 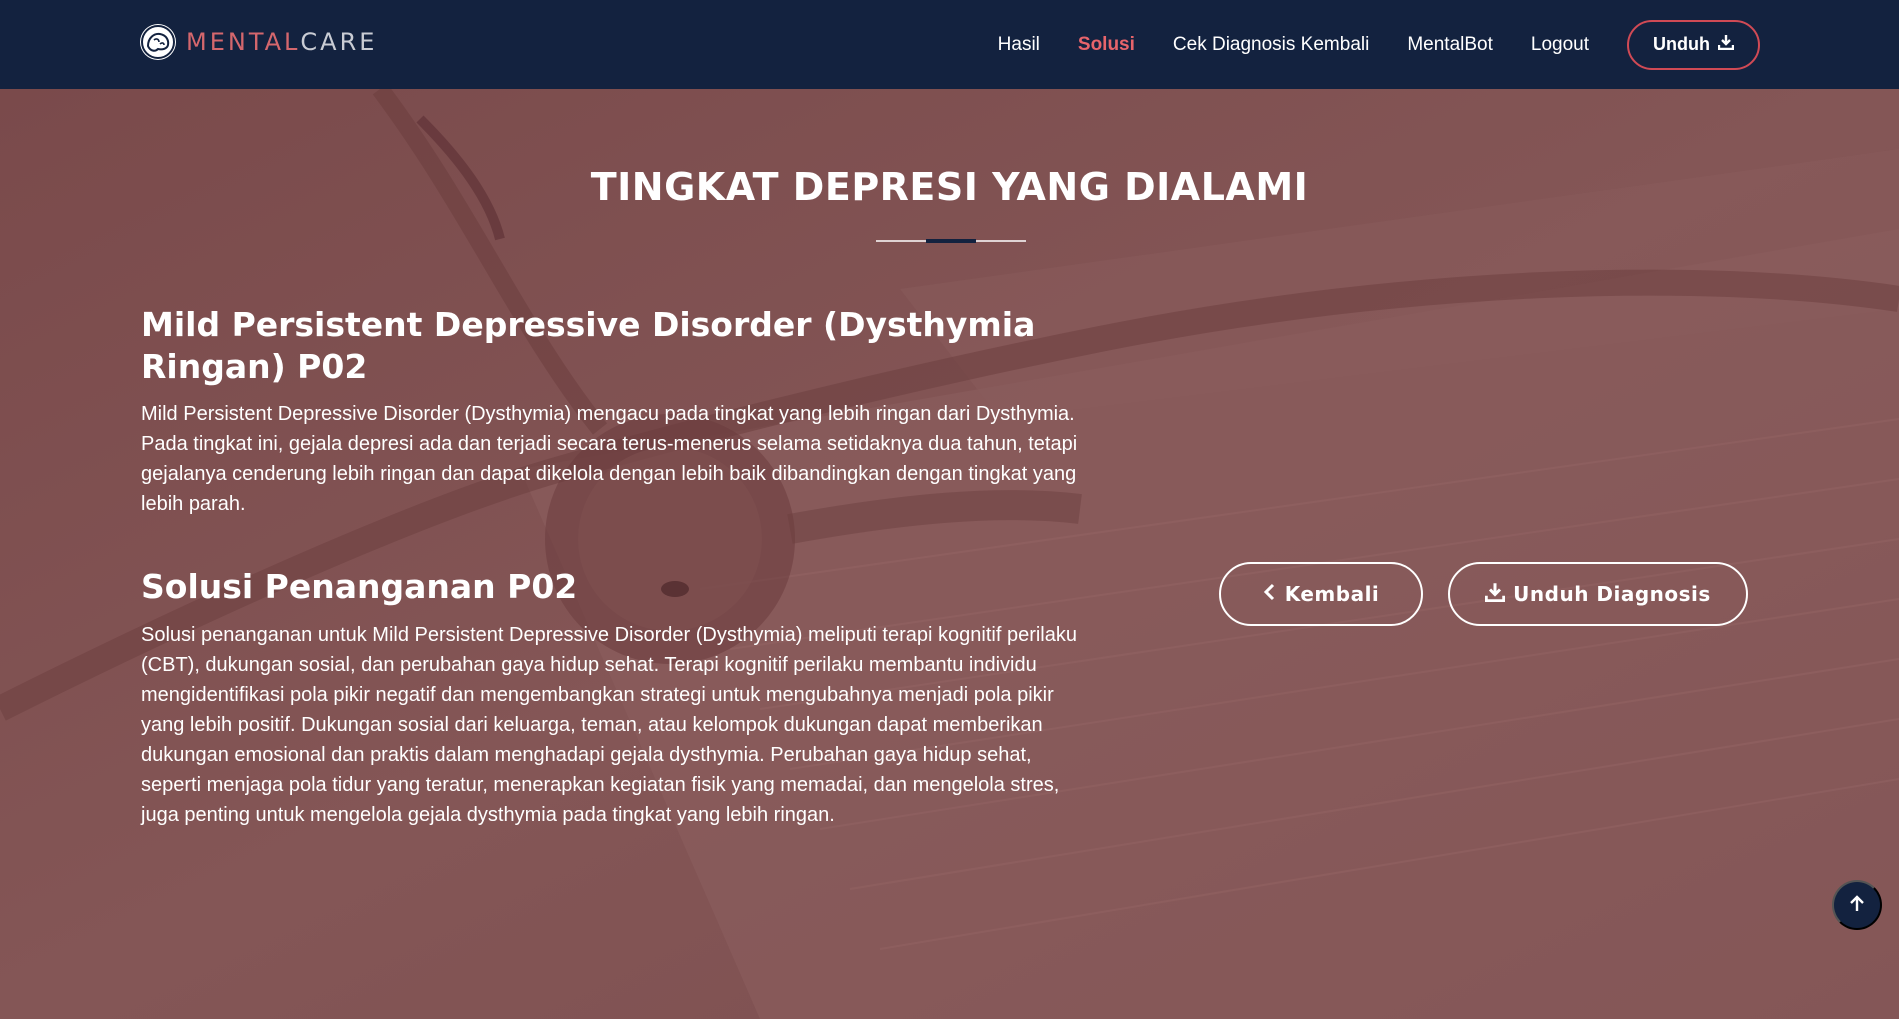 I want to click on nav-solusi: Solusi, so click(x=1106, y=45).